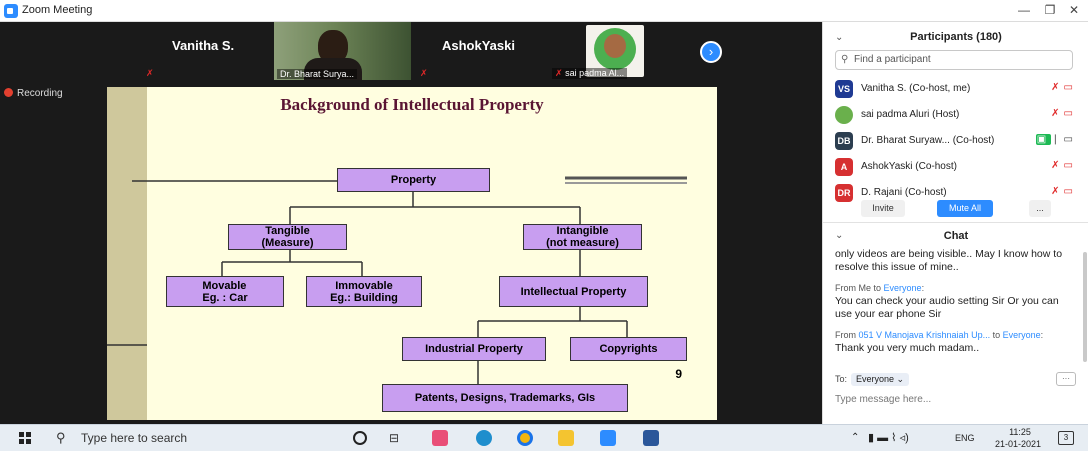 The height and width of the screenshot is (451, 1088). I want to click on file-explorer-icon, so click(566, 438).